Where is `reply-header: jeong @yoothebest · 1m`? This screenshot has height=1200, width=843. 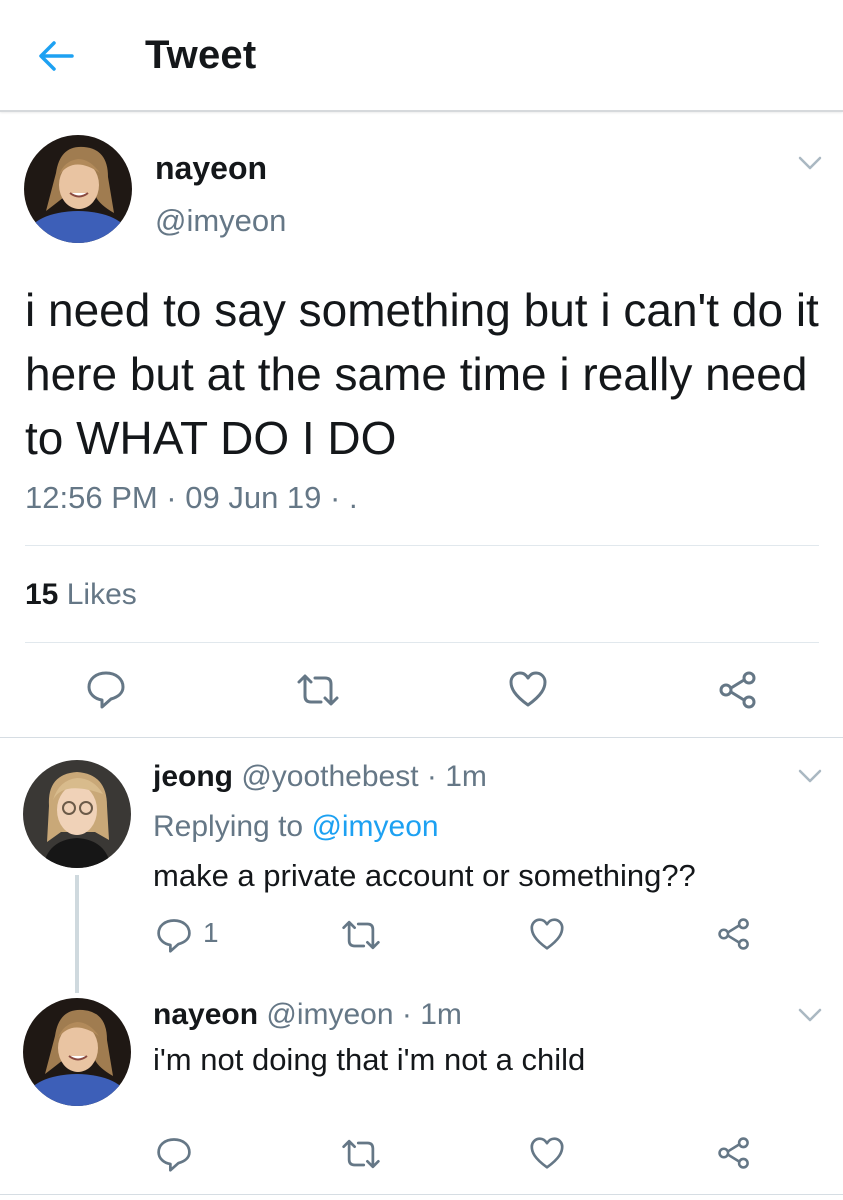 reply-header: jeong @yoothebest · 1m is located at coordinates (320, 777).